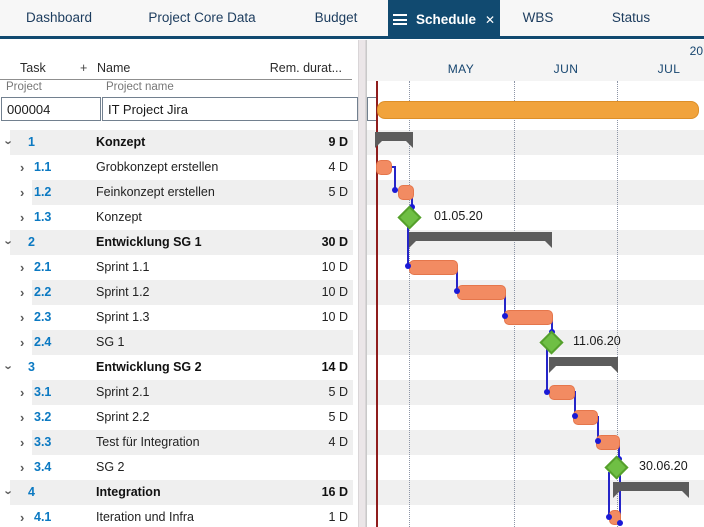 This screenshot has height=527, width=704. Describe the element at coordinates (157, 167) in the screenshot. I see `task-name: Grobkonzept erstellen` at that location.